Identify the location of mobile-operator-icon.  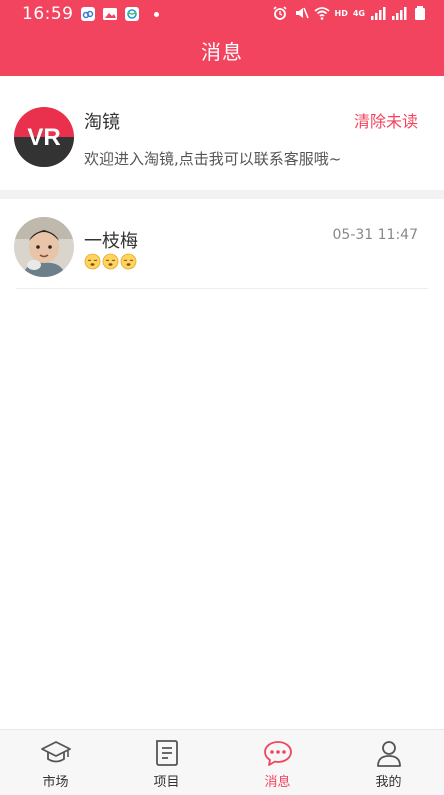
(132, 14).